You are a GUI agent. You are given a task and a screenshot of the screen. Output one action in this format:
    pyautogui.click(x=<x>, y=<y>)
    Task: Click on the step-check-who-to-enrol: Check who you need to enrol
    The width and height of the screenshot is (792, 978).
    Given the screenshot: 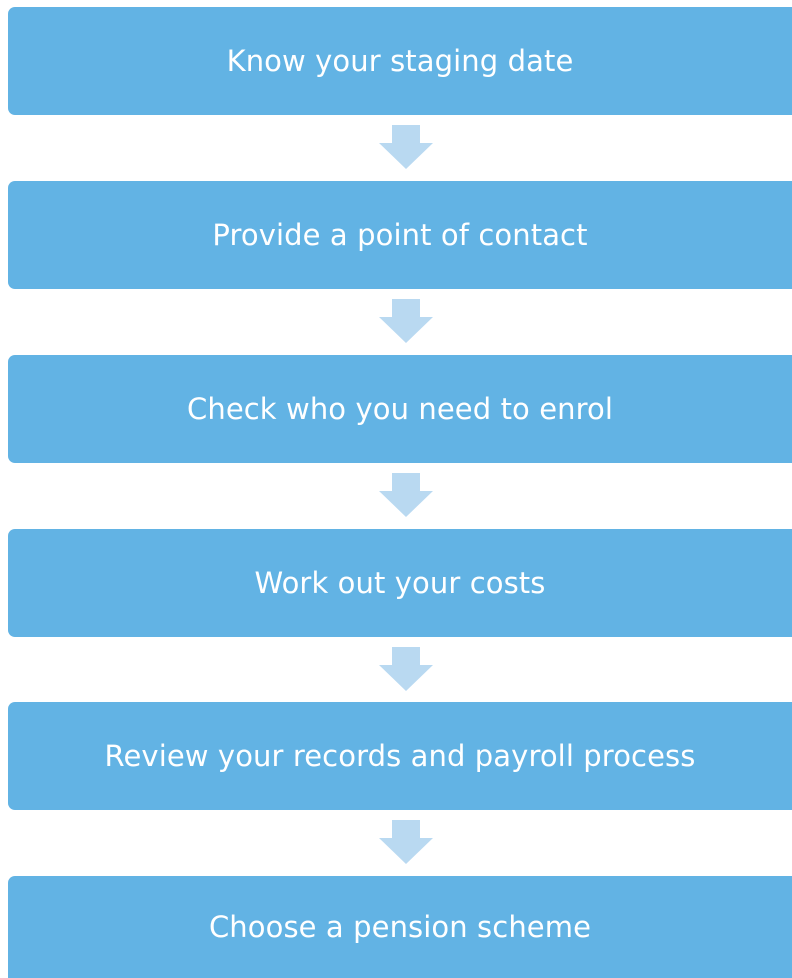 What is the action you would take?
    pyautogui.click(x=400, y=409)
    